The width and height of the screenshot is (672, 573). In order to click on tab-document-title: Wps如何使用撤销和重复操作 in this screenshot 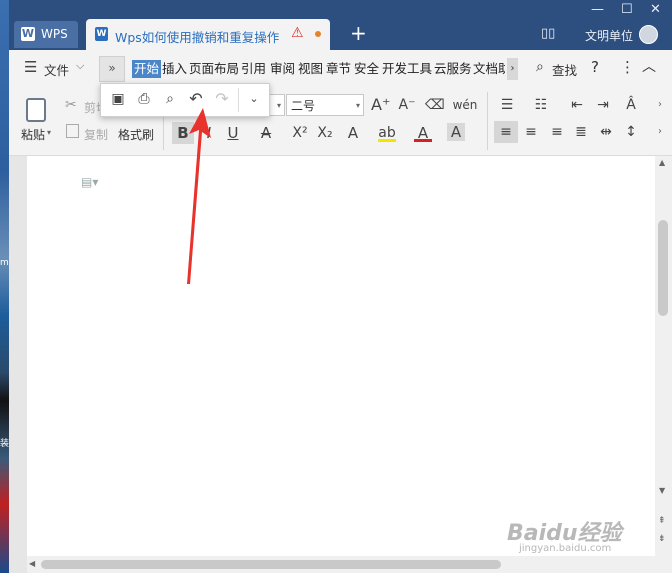, I will do `click(197, 37)`.